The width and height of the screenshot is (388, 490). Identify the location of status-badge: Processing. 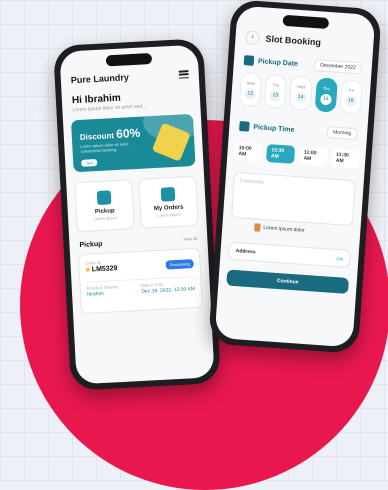
(179, 264).